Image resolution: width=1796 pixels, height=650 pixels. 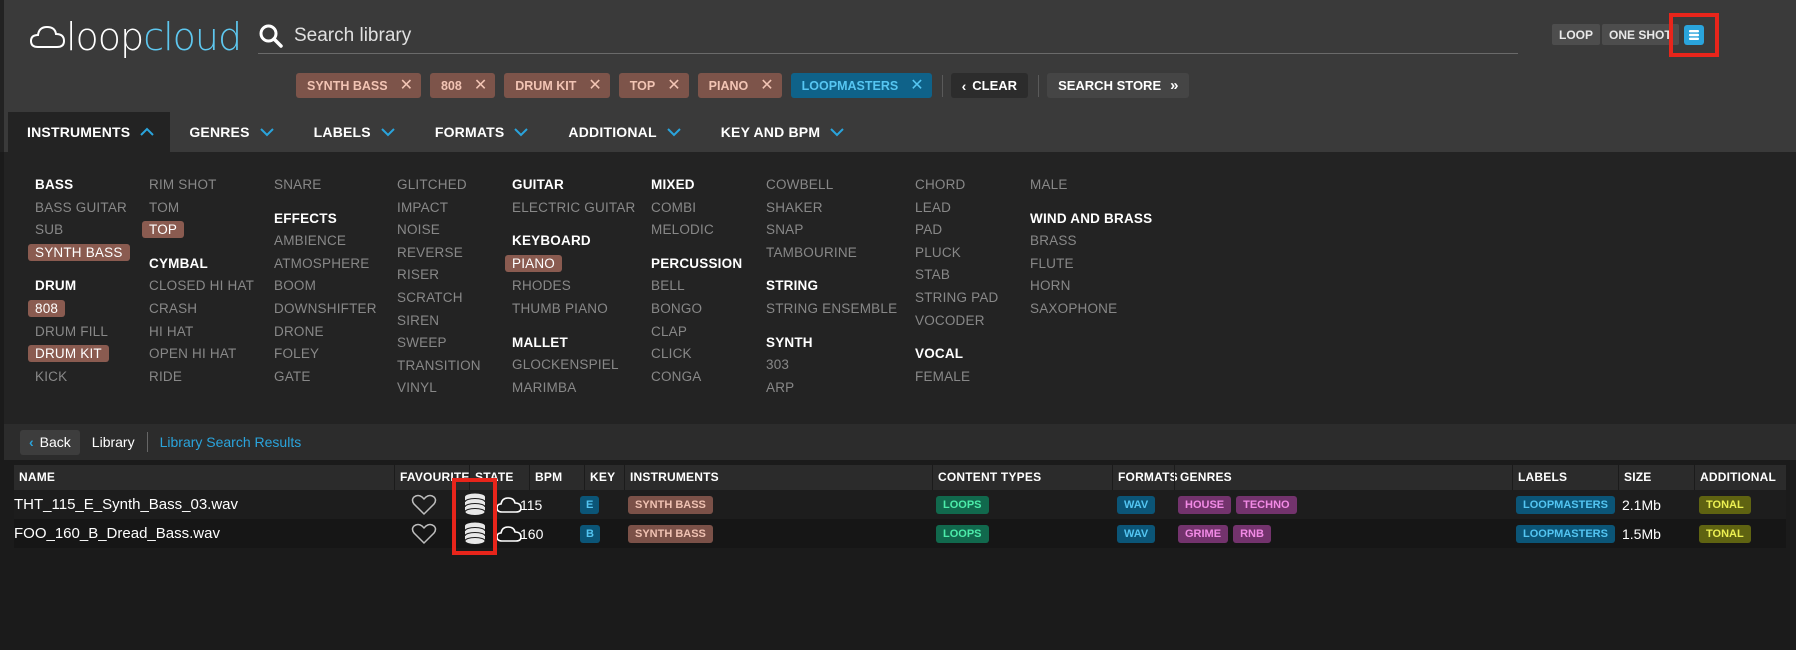 What do you see at coordinates (861, 85) in the screenshot?
I see `filter-chip-loopmasters: LOOPMASTERS ✕` at bounding box center [861, 85].